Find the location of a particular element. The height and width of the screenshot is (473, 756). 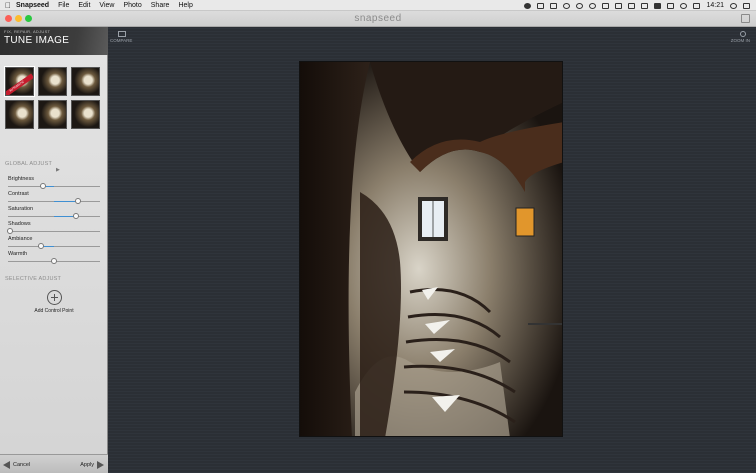

cancel-label: Cancel is located at coordinates (22, 465).